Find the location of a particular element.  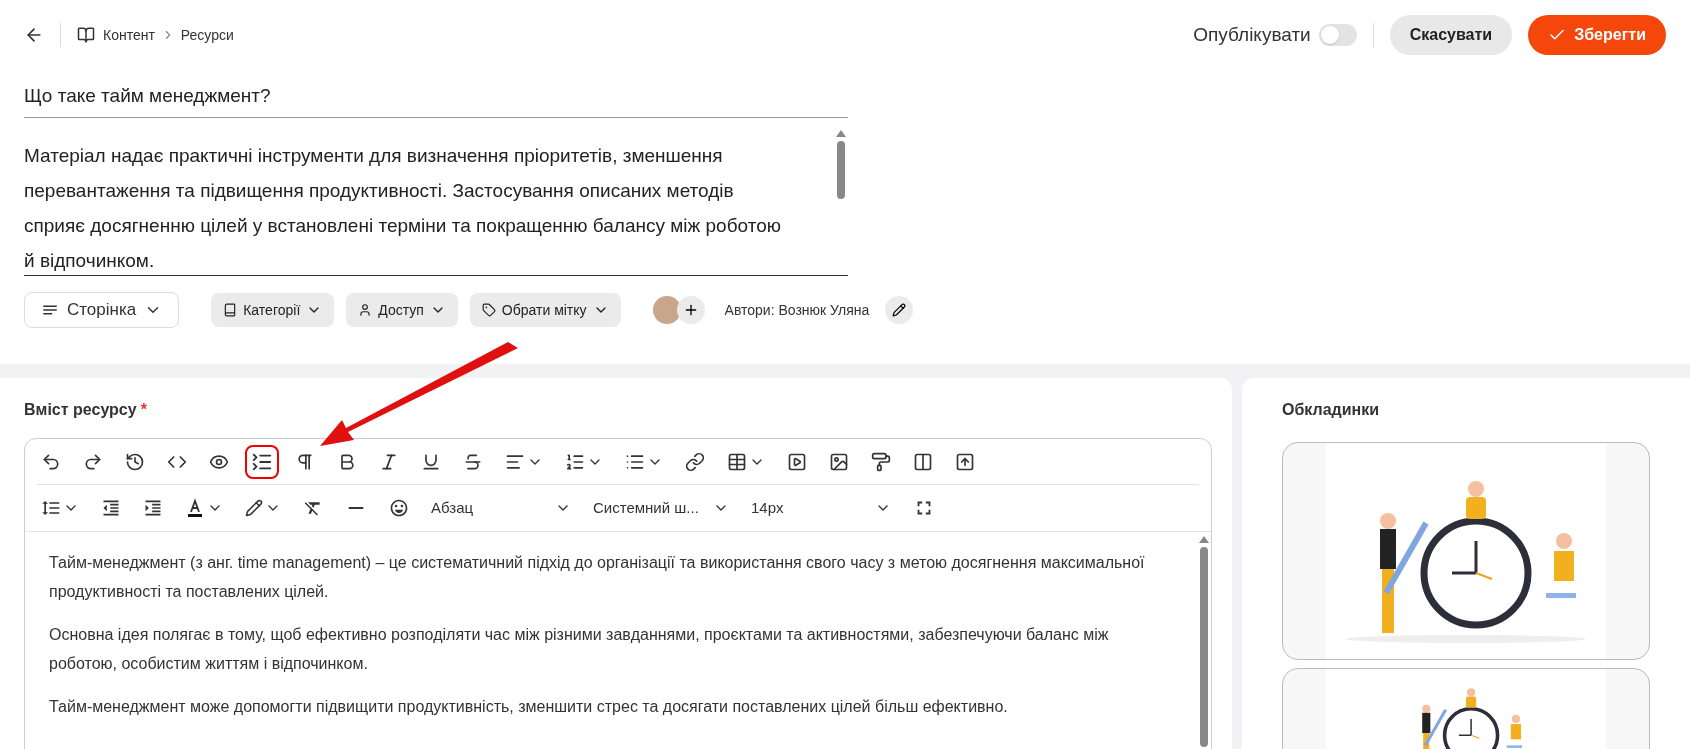

outdent-icon is located at coordinates (111, 508).